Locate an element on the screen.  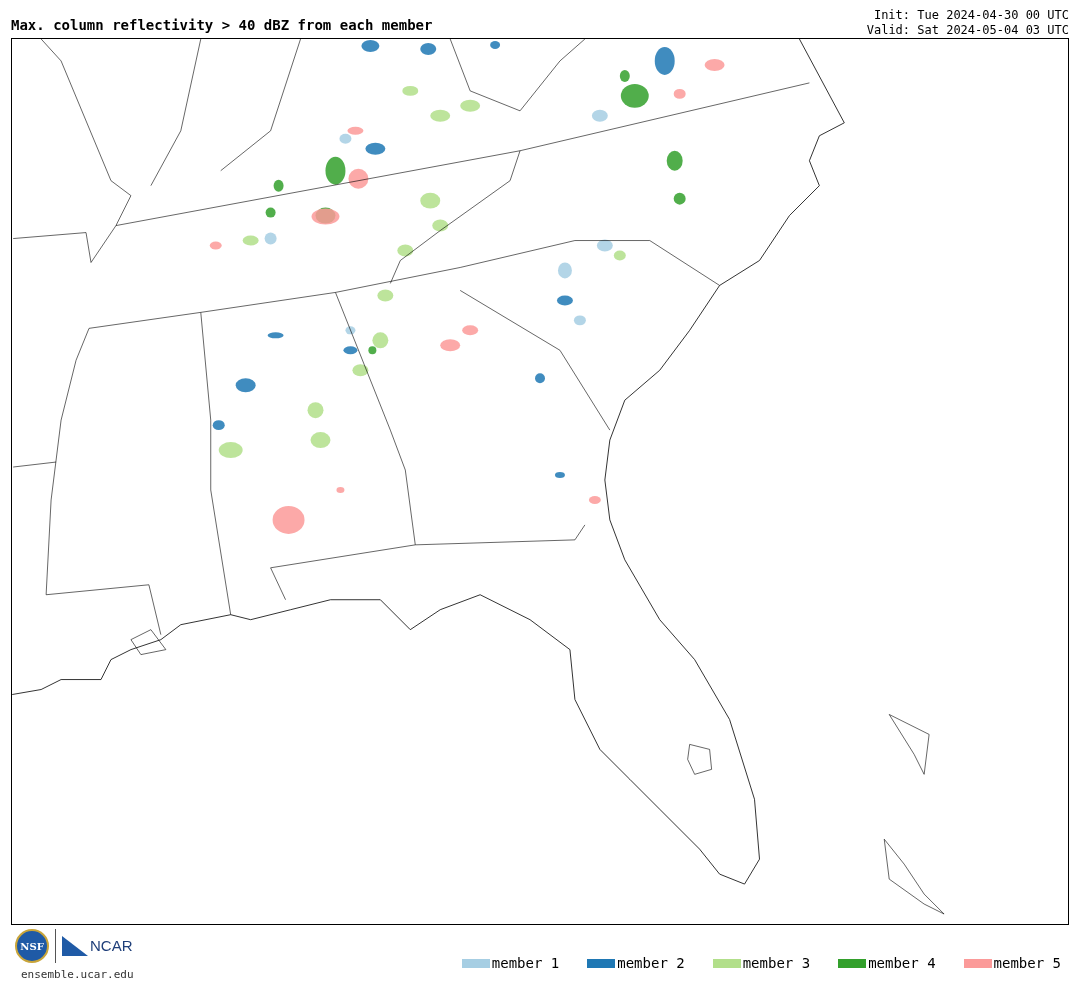
legend-label: member 1 is located at coordinates (525, 963).